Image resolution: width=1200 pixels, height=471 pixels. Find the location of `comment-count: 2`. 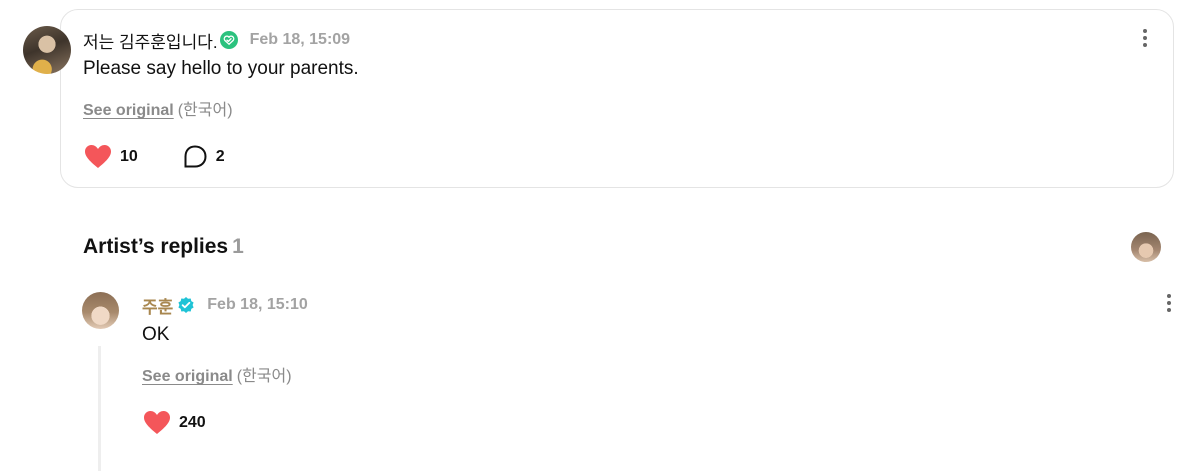

comment-count: 2 is located at coordinates (220, 156).